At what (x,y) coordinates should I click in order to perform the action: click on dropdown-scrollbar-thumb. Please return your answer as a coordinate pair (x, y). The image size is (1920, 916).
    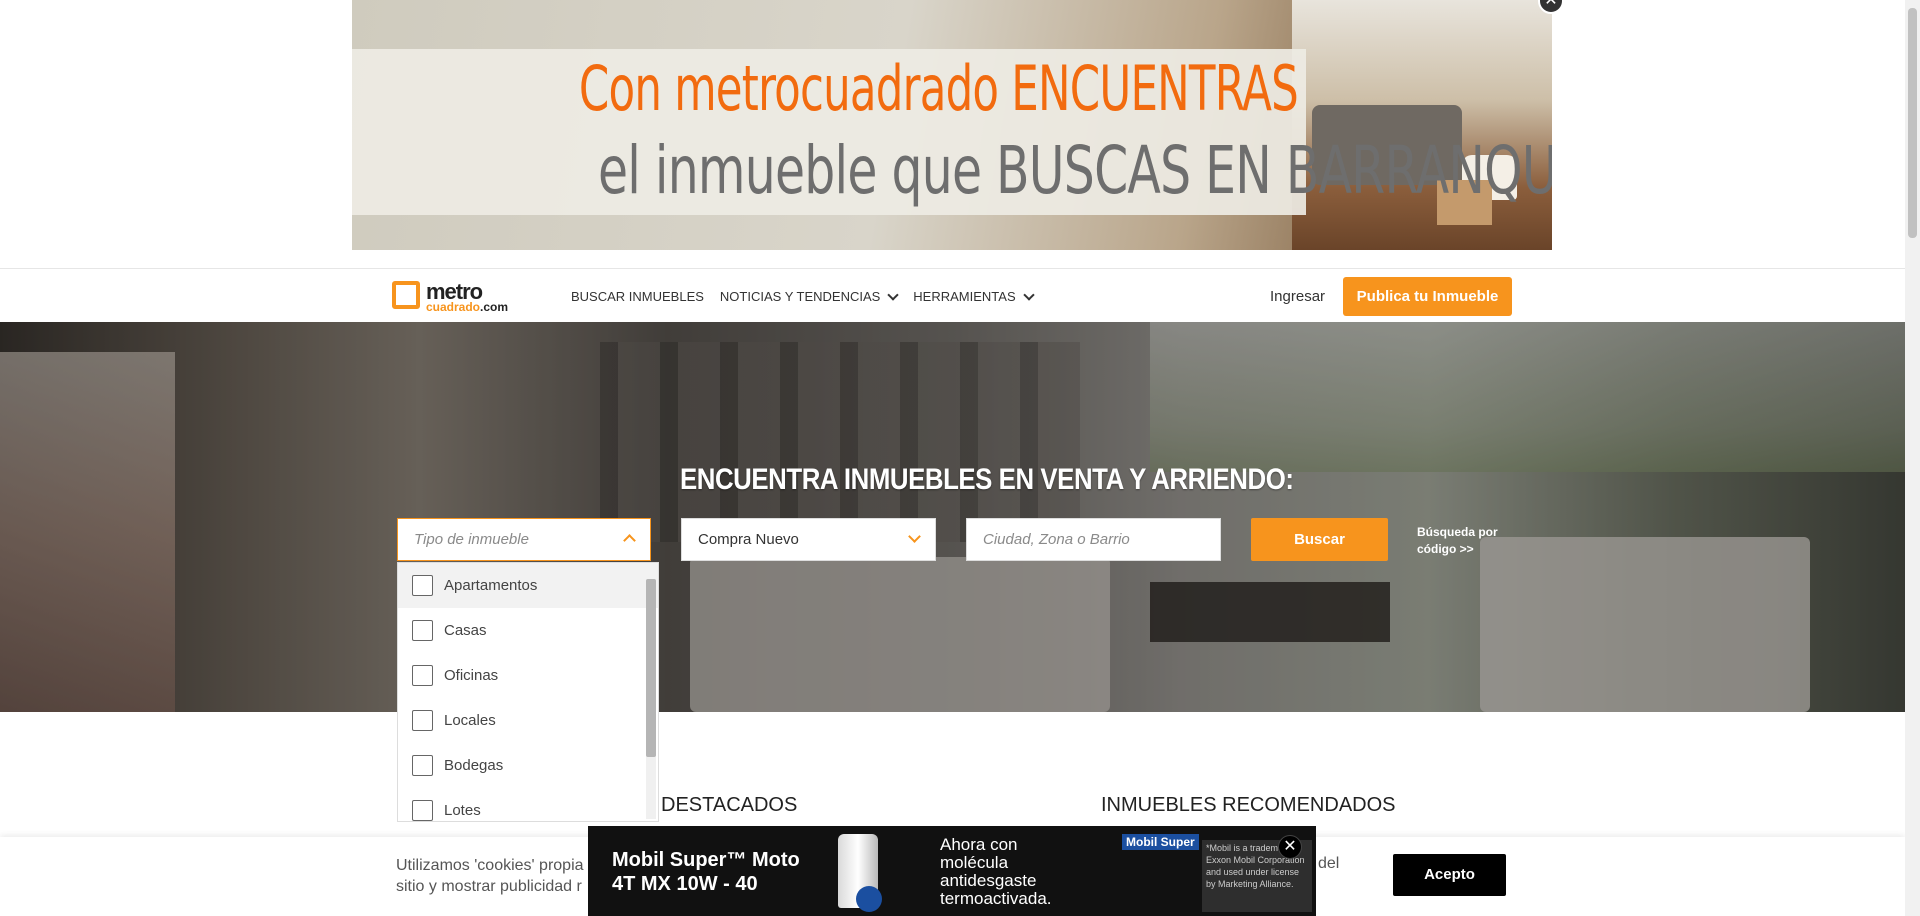
    Looking at the image, I should click on (651, 668).